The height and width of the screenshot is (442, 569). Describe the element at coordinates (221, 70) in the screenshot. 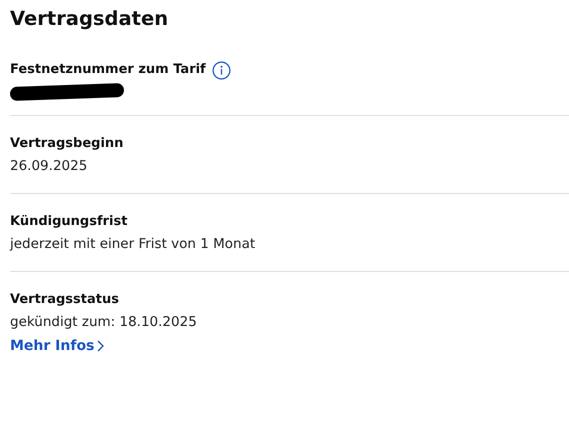

I see `info-icon` at that location.